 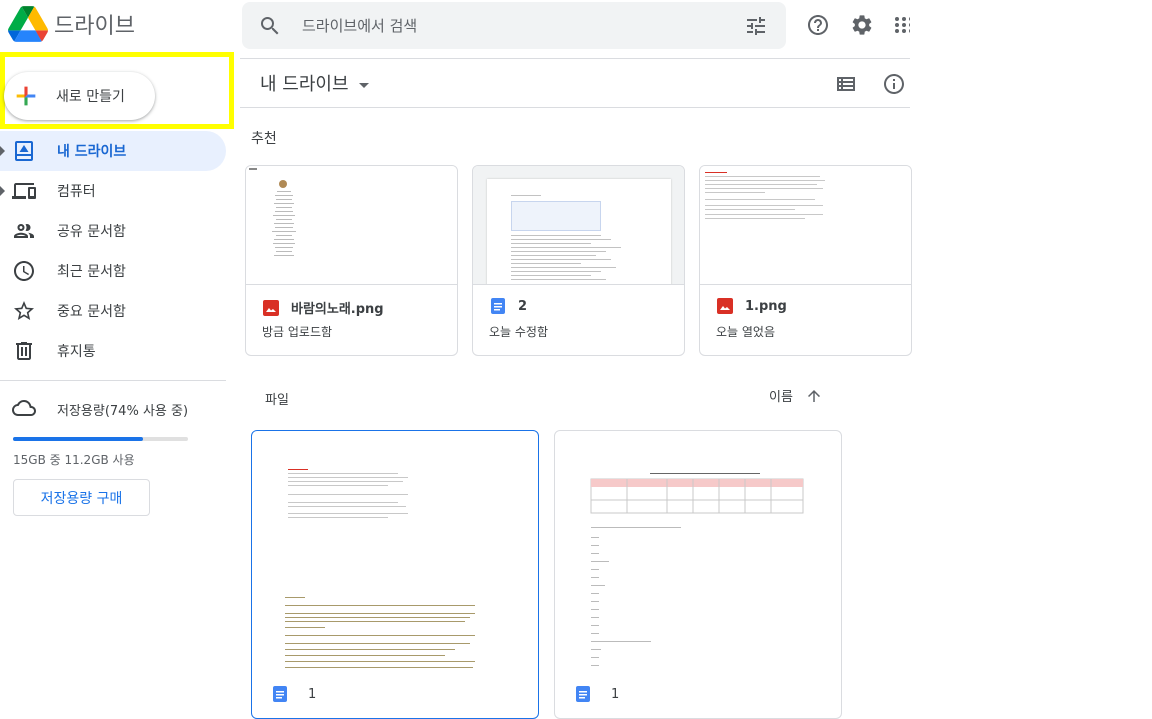 I want to click on new-button: 새로 만들기, so click(x=79, y=96).